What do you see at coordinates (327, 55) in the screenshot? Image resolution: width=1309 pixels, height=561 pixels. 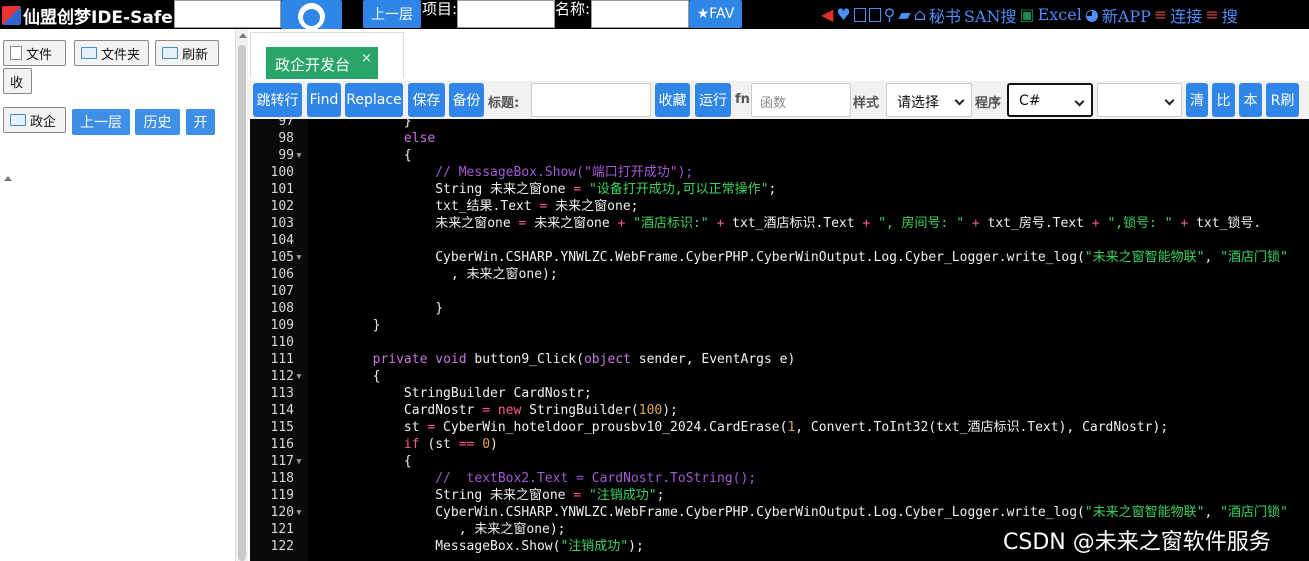 I see `tab-gov-dev: 政企开发台 ×` at bounding box center [327, 55].